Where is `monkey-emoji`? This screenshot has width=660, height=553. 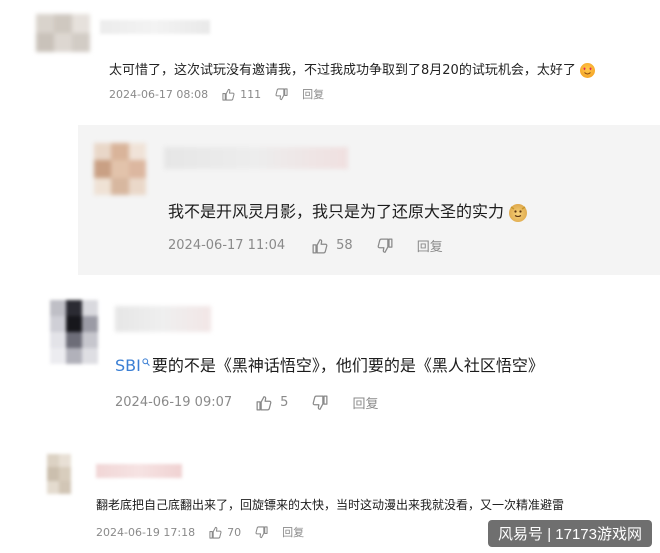 monkey-emoji is located at coordinates (518, 212).